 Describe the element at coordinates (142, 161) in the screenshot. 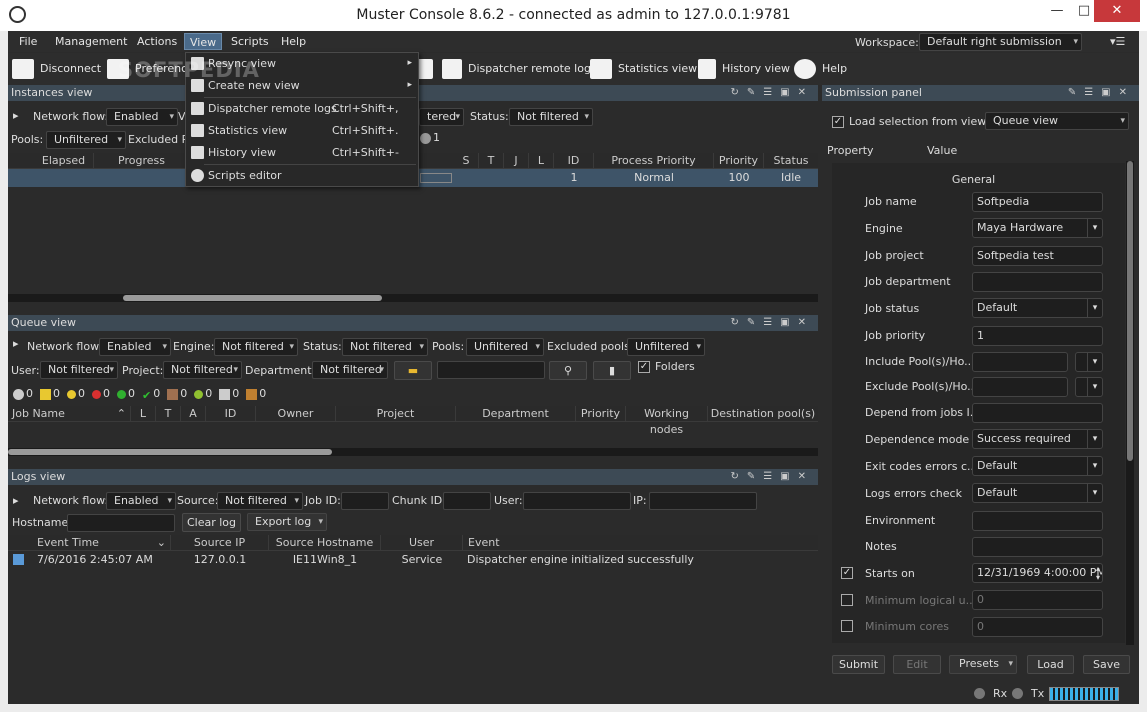

I see `col-progress: Progress` at that location.